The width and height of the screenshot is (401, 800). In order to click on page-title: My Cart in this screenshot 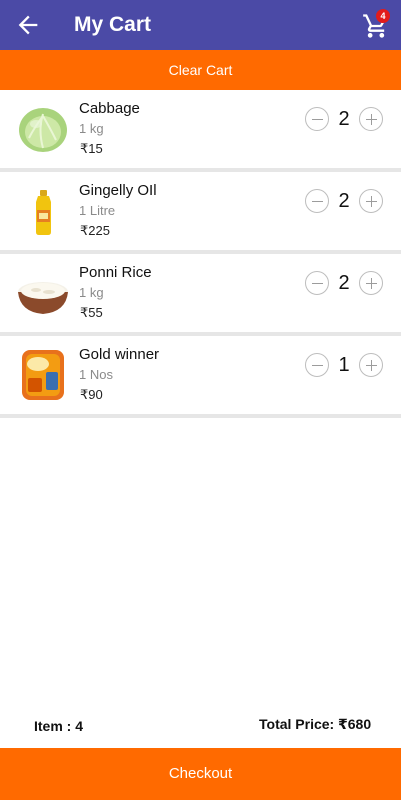, I will do `click(113, 24)`.